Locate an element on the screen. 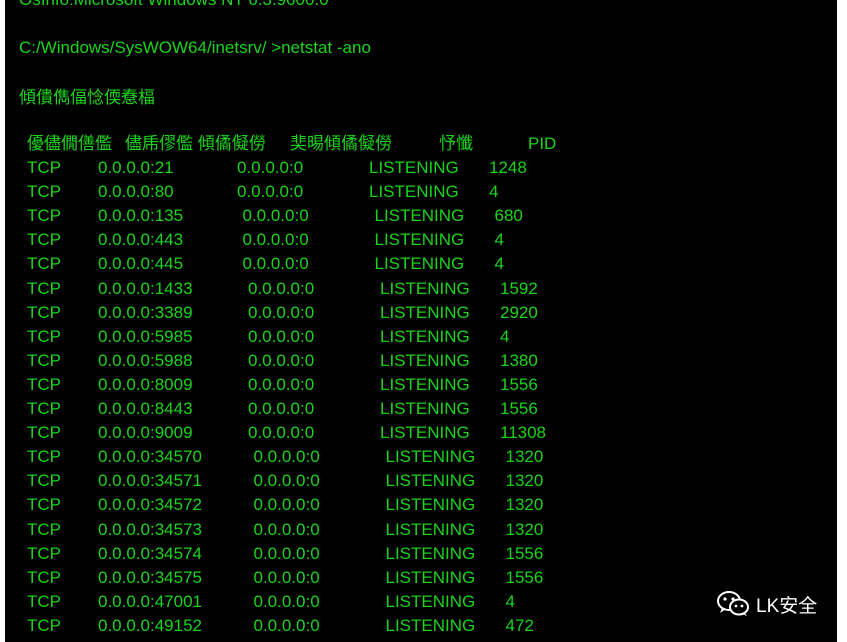  table-row: TCP 0.0.0.0:5985 0.0.0.0:0 LISTENING 4 is located at coordinates (421, 338).